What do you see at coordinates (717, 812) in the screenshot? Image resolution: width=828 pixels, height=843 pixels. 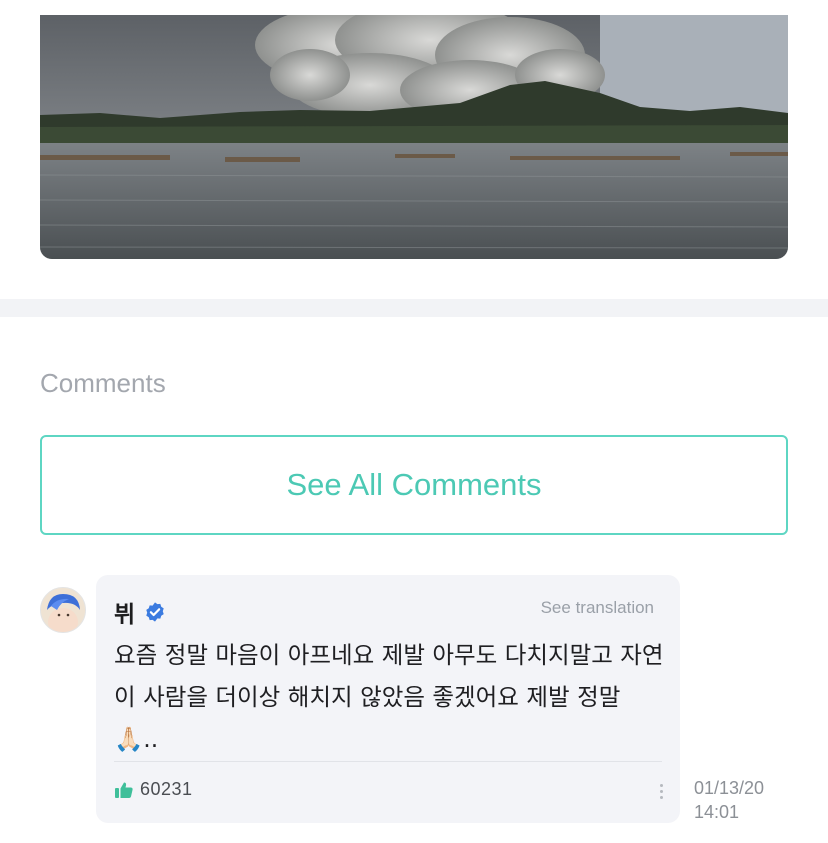 I see `comment-time: 14:01` at bounding box center [717, 812].